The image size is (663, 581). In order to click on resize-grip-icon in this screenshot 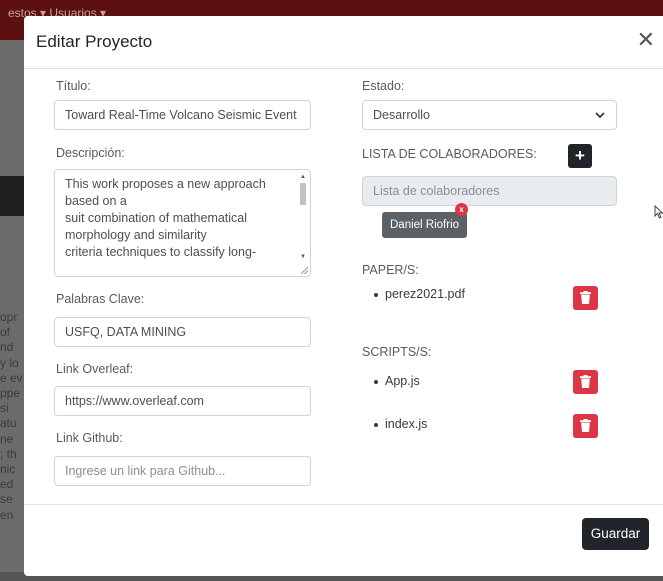, I will do `click(304, 270)`.